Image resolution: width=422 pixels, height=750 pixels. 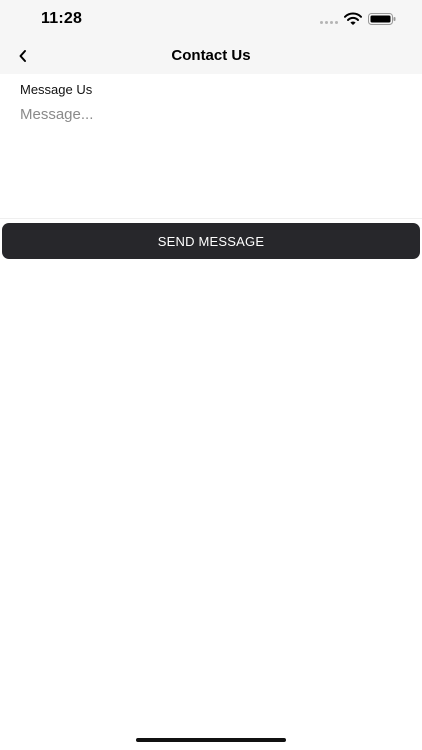 I want to click on page-title: Contact Us, so click(x=211, y=55).